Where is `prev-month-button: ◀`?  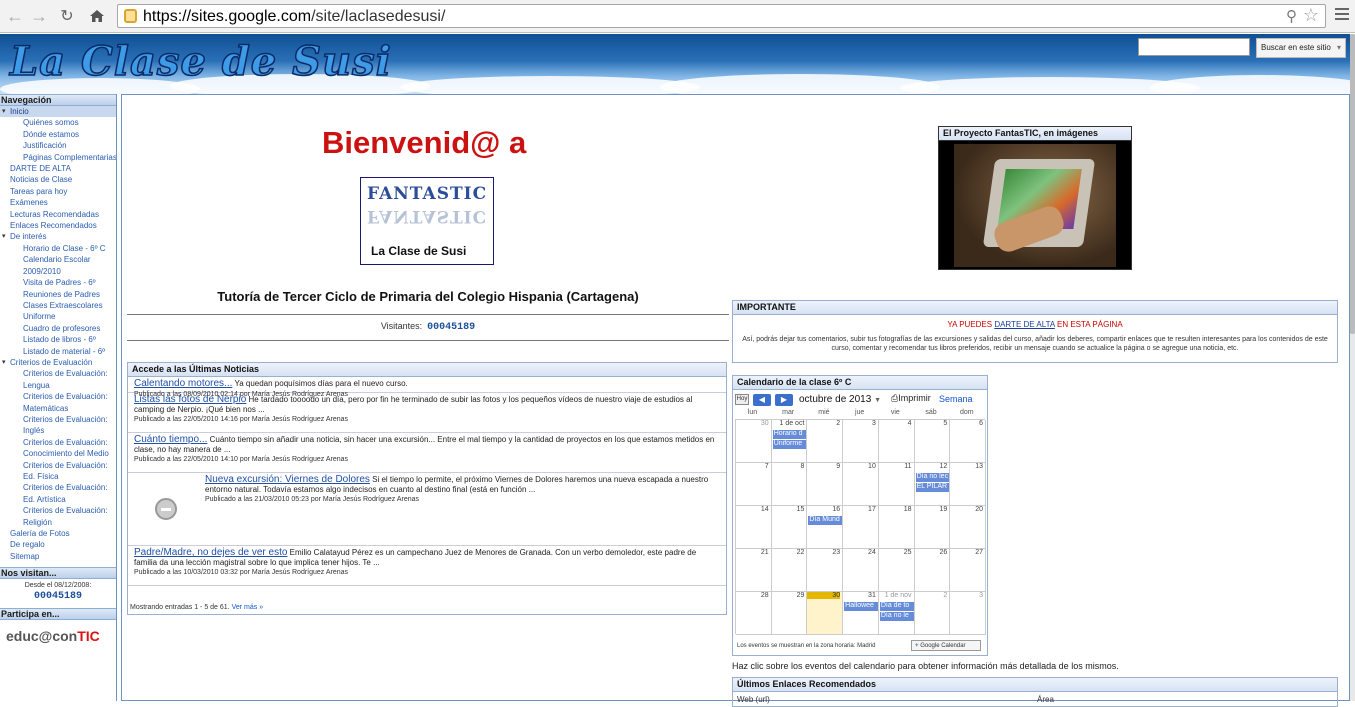 prev-month-button: ◀ is located at coordinates (762, 400).